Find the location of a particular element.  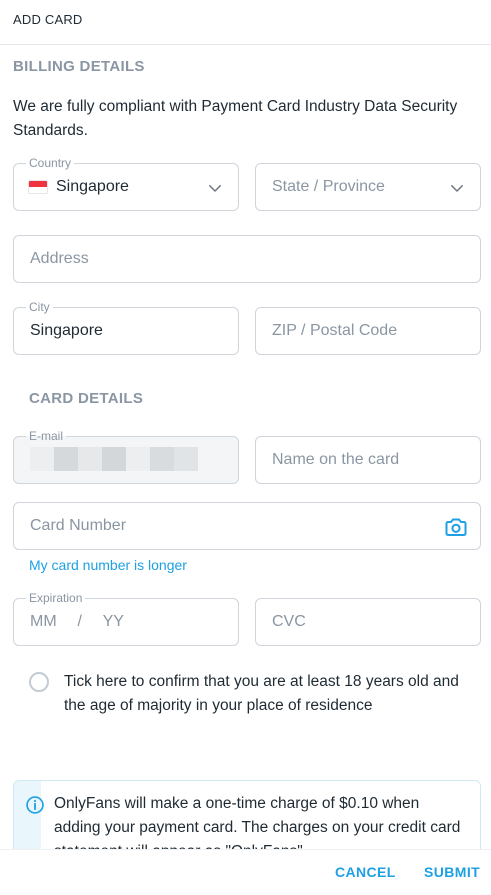

name-on-card-input: Name on the card is located at coordinates (368, 460).